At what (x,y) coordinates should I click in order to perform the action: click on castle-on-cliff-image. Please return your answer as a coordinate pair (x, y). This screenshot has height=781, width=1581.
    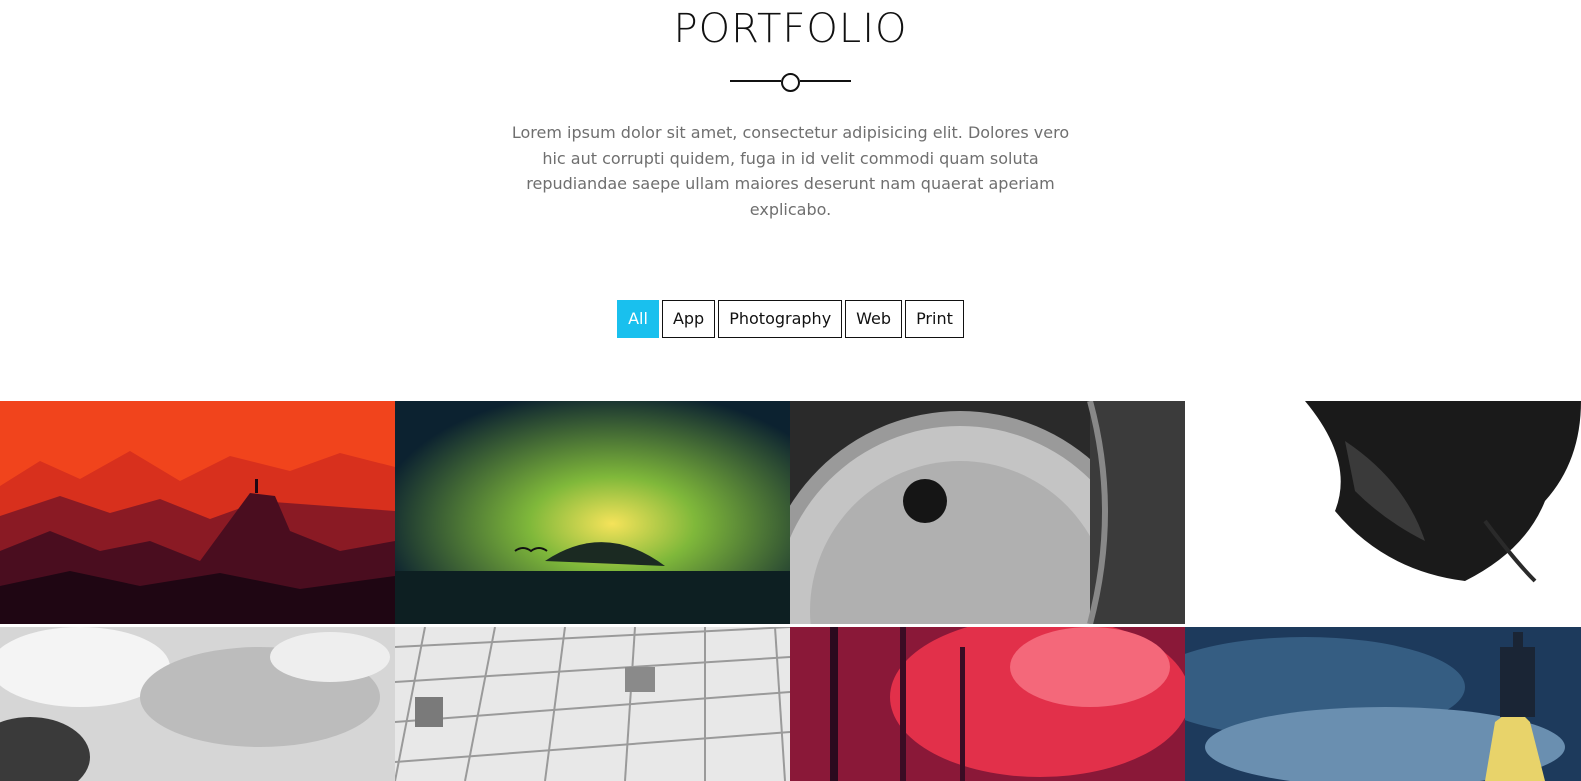
    Looking at the image, I should click on (1383, 704).